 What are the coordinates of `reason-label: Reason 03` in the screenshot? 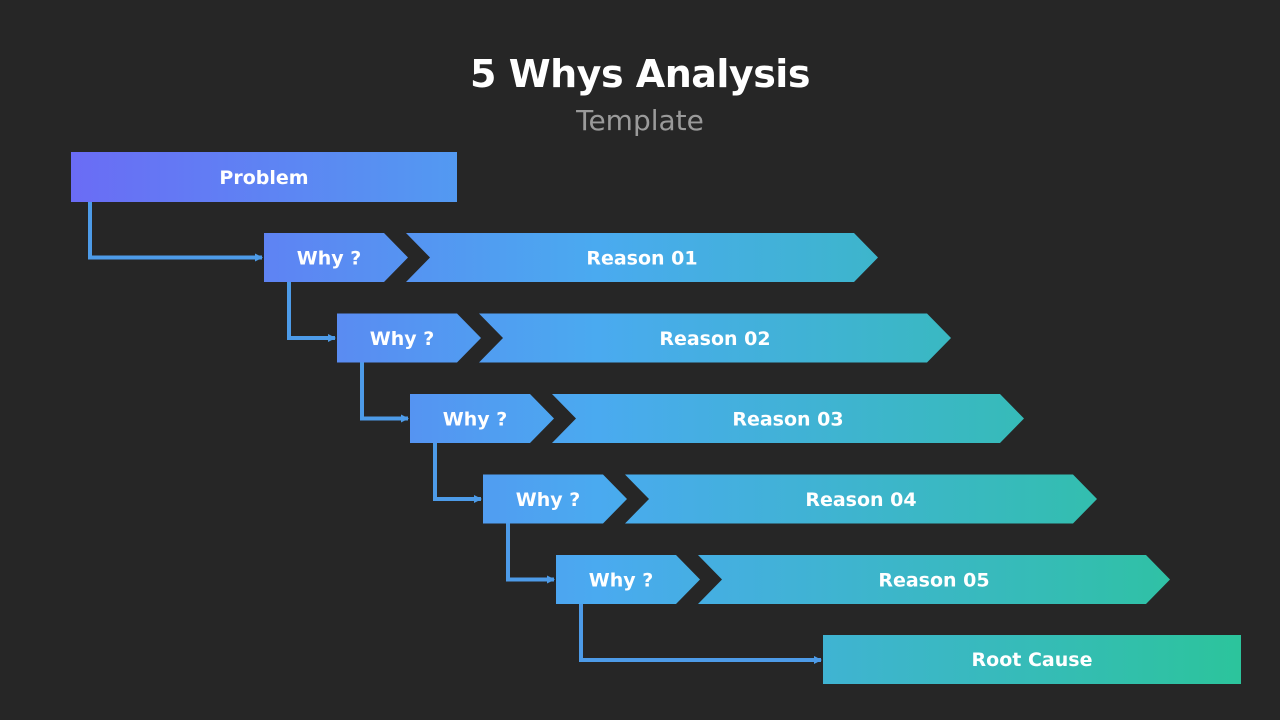 It's located at (787, 420).